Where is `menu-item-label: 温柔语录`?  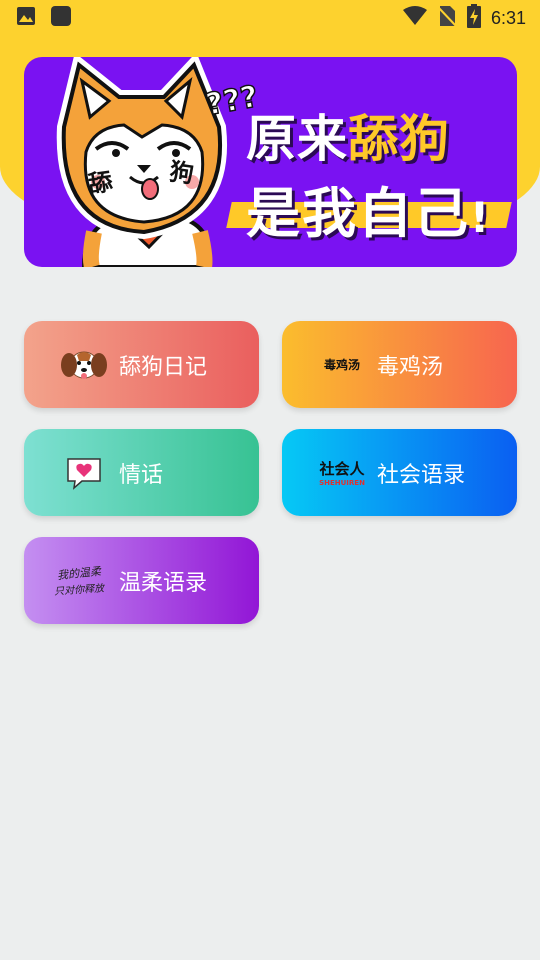 menu-item-label: 温柔语录 is located at coordinates (163, 583).